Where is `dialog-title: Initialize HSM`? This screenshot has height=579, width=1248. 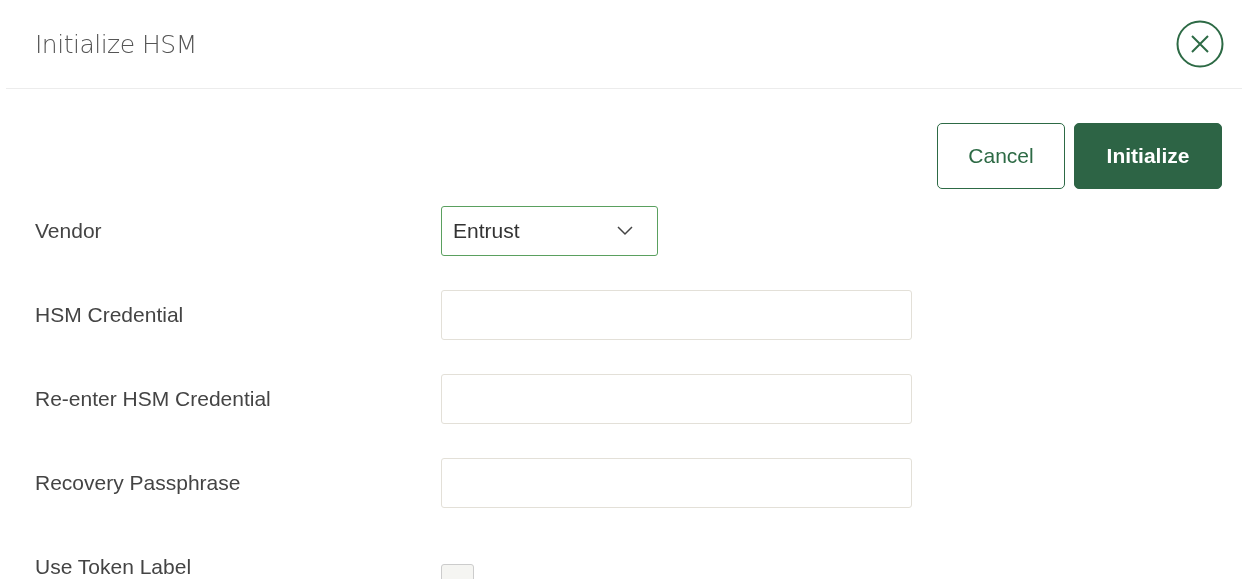 dialog-title: Initialize HSM is located at coordinates (116, 44).